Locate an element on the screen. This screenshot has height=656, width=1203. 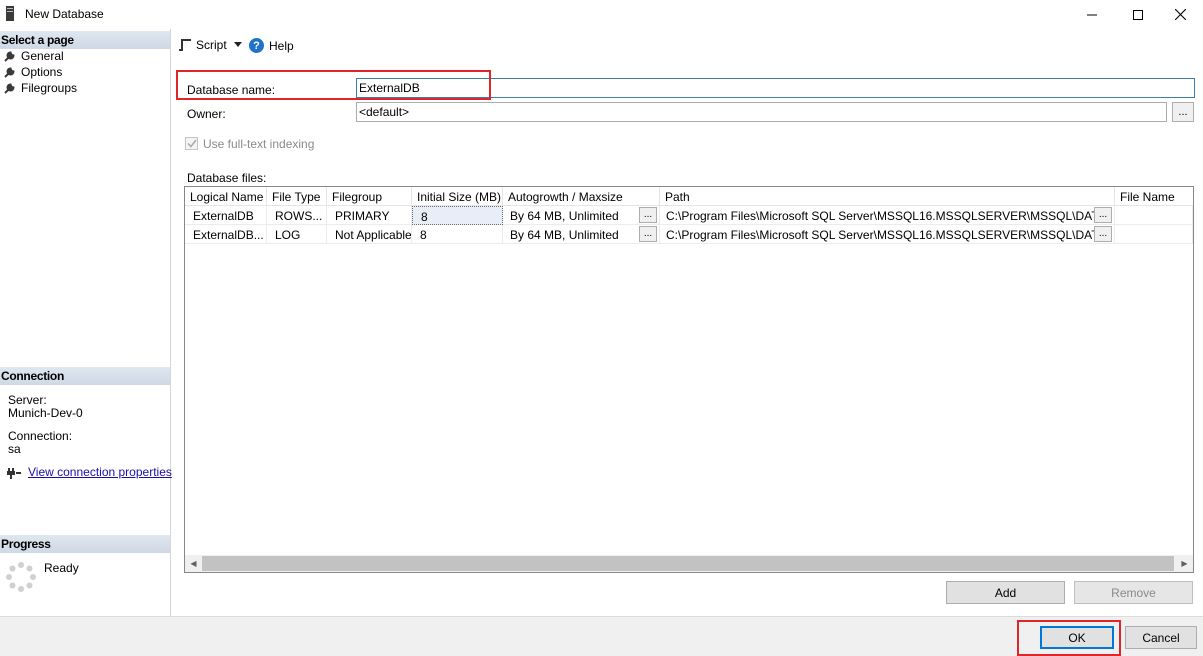
progress-status: Ready is located at coordinates (61, 568).